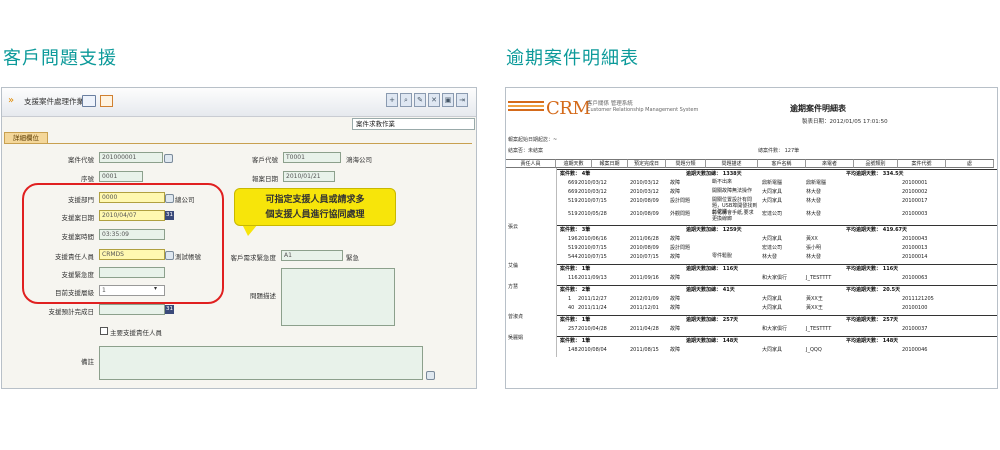 Image resolution: width=1000 pixels, height=450 pixels. What do you see at coordinates (265, 160) in the screenshot?
I see `customer-code-label: 客戶代號` at bounding box center [265, 160].